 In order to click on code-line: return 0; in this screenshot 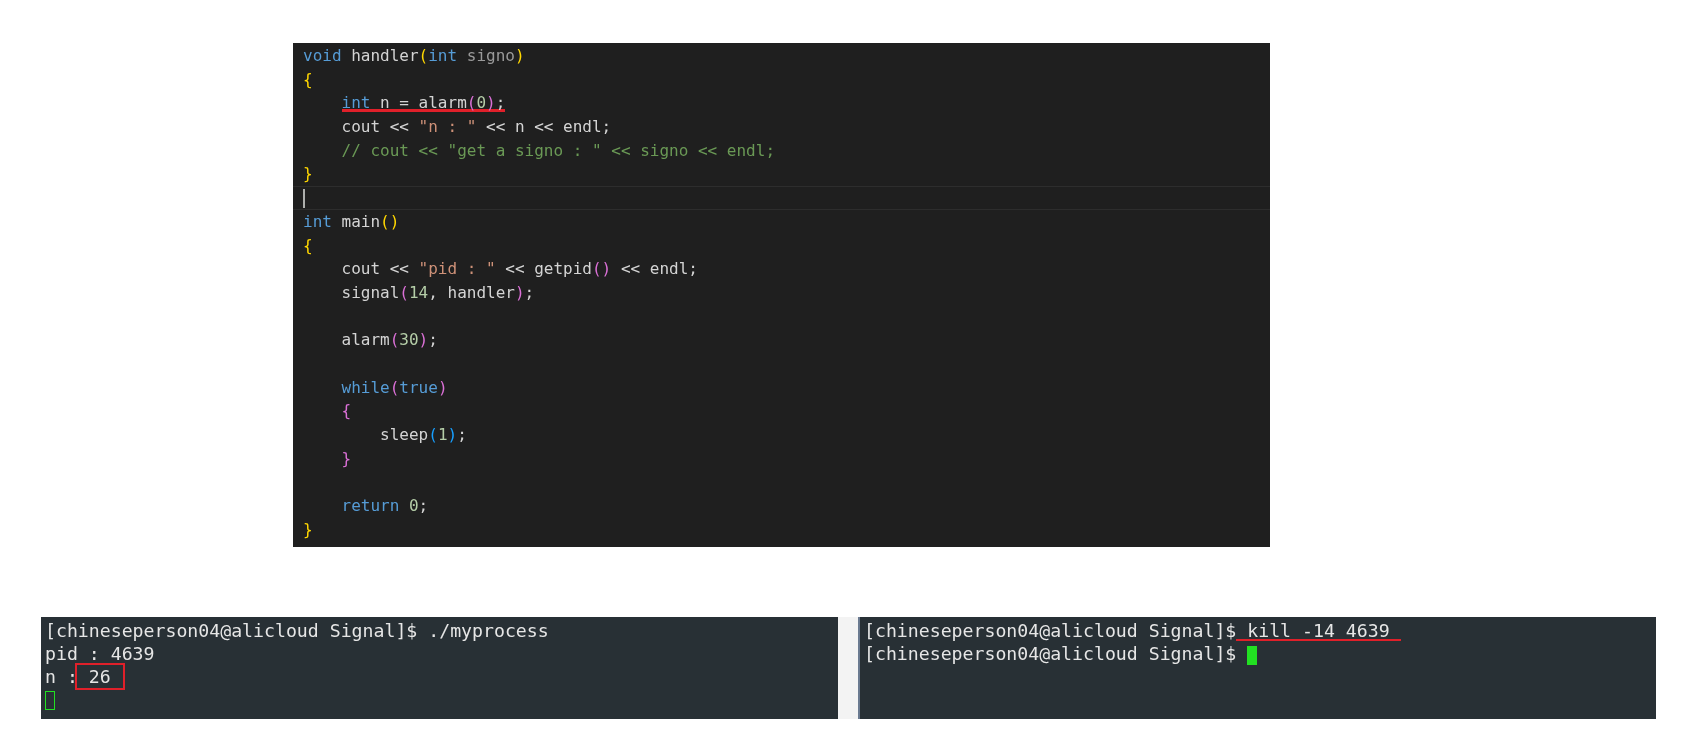, I will do `click(384, 506)`.